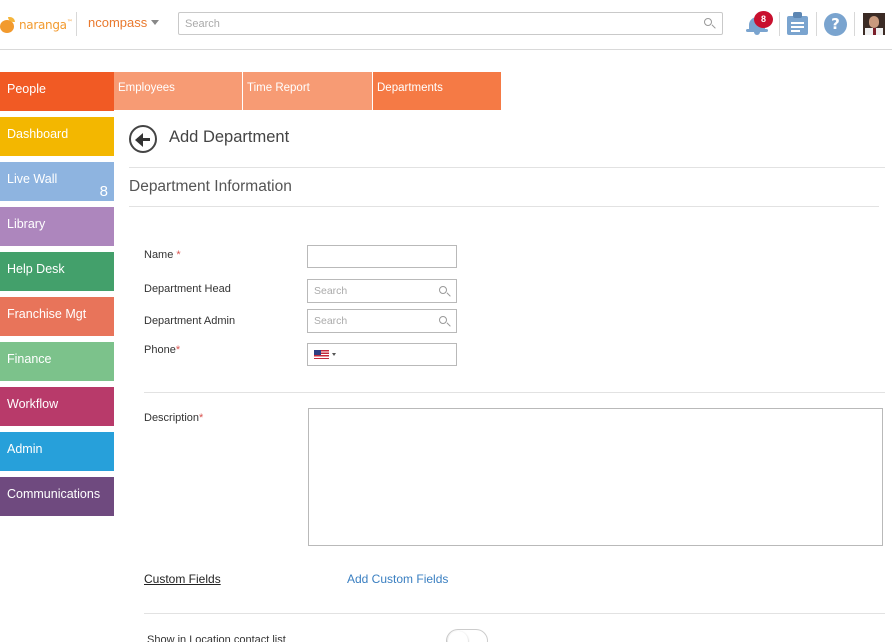  What do you see at coordinates (182, 579) in the screenshot?
I see `custom-fields-link: Custom Fields` at bounding box center [182, 579].